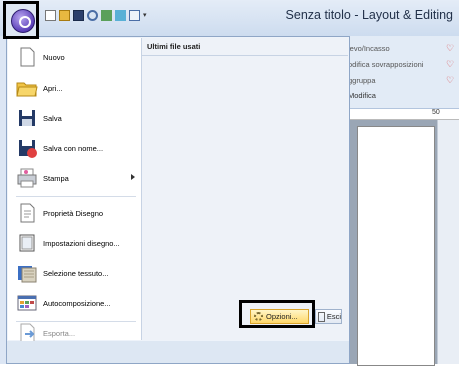 The image size is (459, 366). Describe the element at coordinates (178, 352) in the screenshot. I see `menu-footer` at that location.